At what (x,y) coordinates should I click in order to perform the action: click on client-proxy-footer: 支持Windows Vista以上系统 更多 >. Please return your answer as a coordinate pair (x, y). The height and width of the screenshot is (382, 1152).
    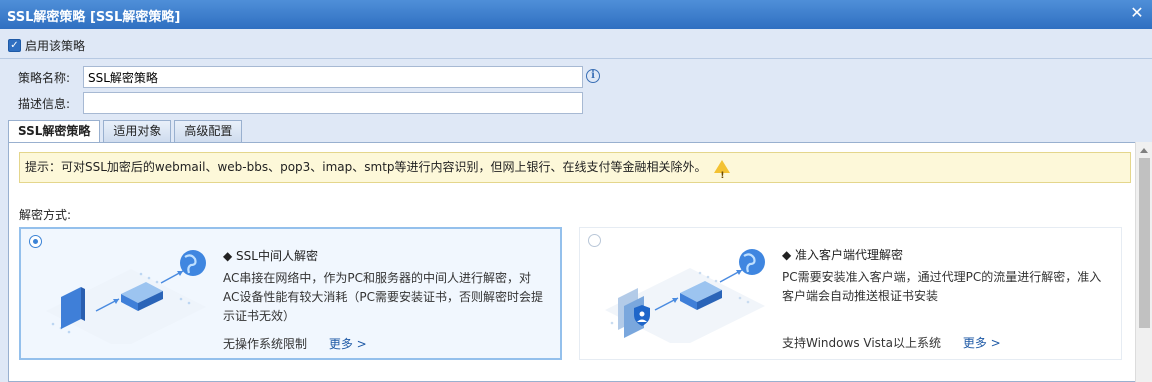
    Looking at the image, I should click on (891, 342).